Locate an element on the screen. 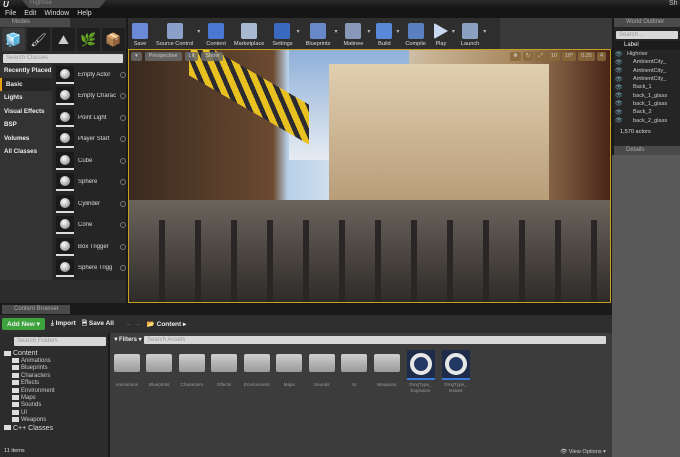  toolbar-button-blueprints: Blueprints is located at coordinates (321, 33).